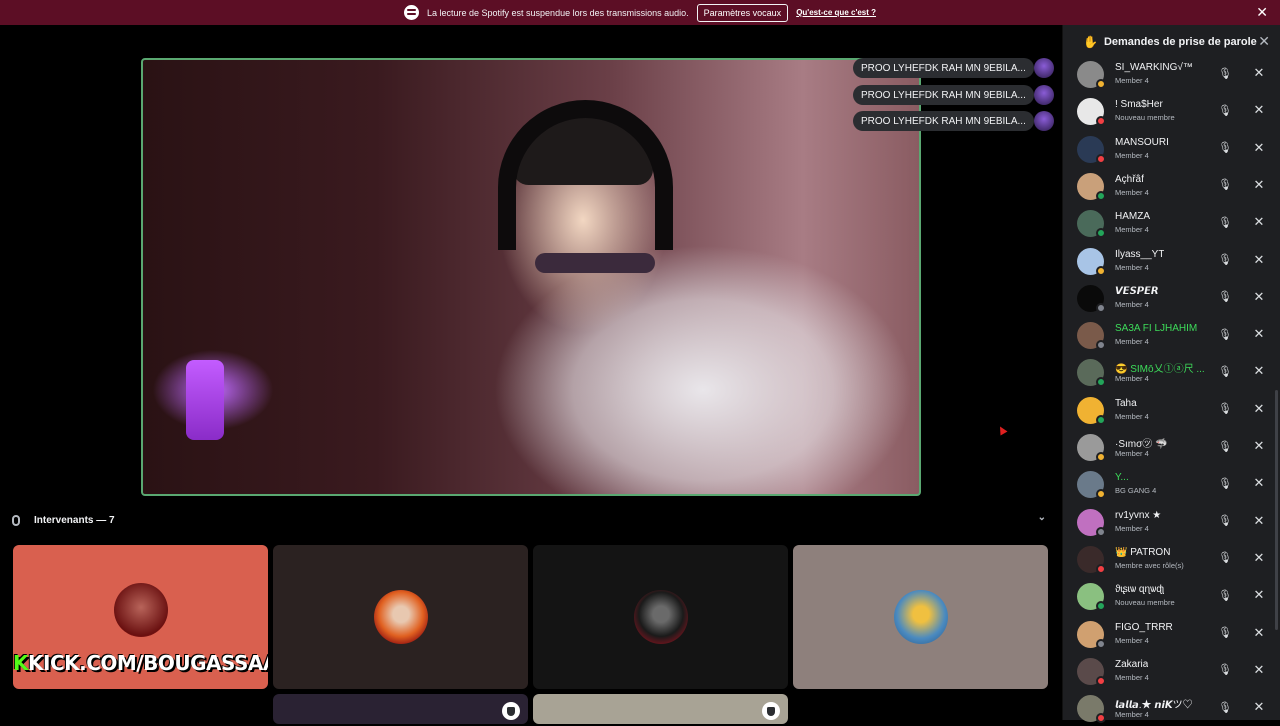  Describe the element at coordinates (742, 12) in the screenshot. I see `voice-settings-button: Paramètres vocaux` at that location.